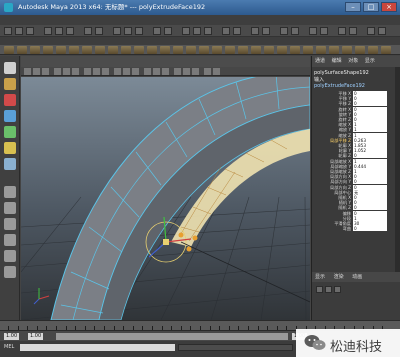  Describe the element at coordinates (9, 347) in the screenshot. I see `mel-label: MEL` at that location.